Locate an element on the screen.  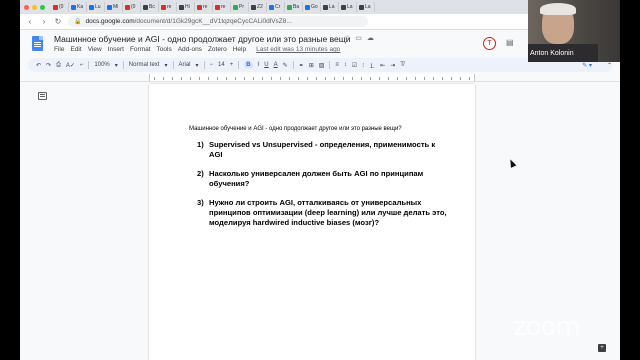
decrease-size-icon: − is located at coordinates (212, 65).